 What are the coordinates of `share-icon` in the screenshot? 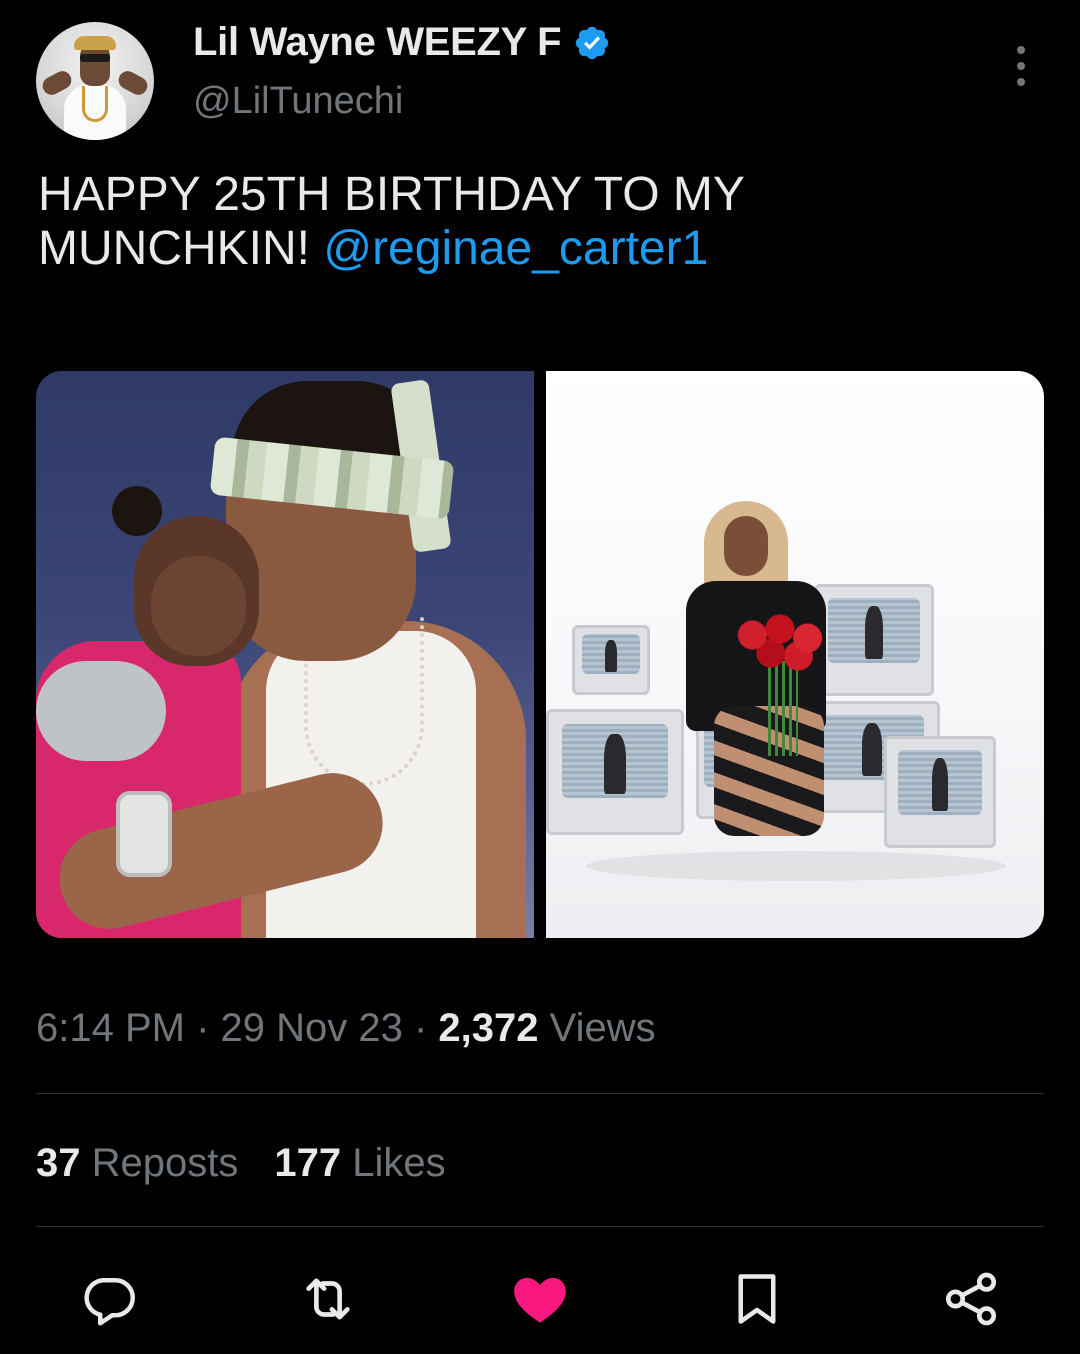 It's located at (971, 1299).